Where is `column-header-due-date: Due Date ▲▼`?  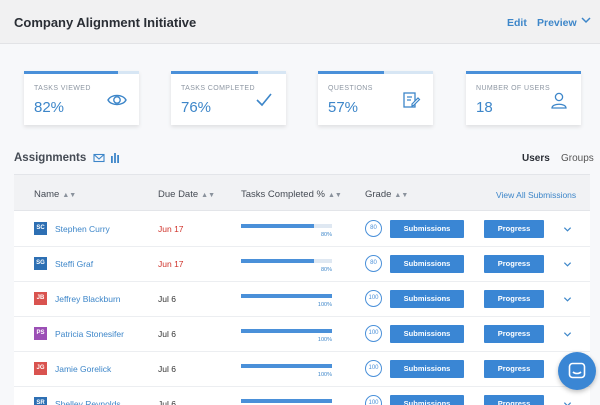
column-header-due-date: Due Date ▲▼ is located at coordinates (186, 194).